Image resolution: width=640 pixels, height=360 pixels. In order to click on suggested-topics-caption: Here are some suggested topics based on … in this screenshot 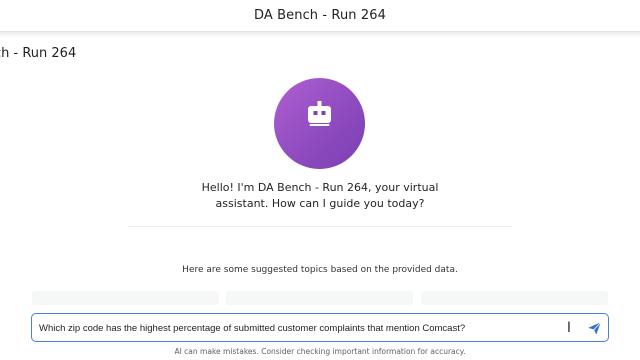, I will do `click(320, 270)`.